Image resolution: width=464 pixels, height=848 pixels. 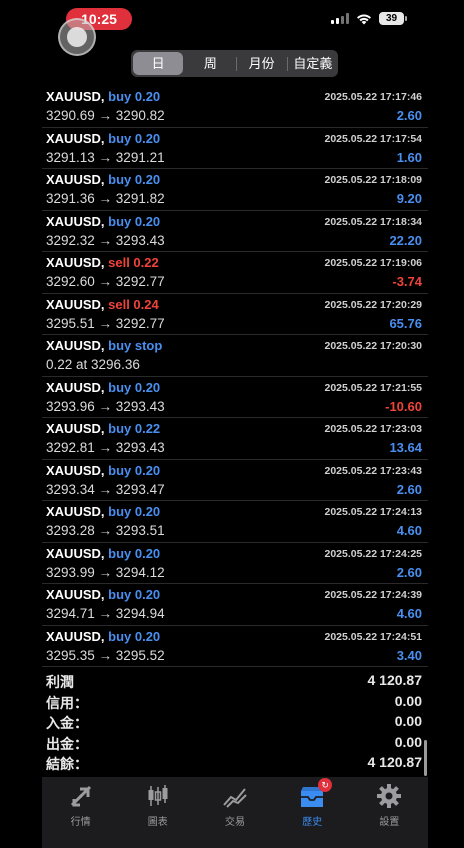 What do you see at coordinates (235, 680) in the screenshot?
I see `summary-row: 利潤 4 120.87` at bounding box center [235, 680].